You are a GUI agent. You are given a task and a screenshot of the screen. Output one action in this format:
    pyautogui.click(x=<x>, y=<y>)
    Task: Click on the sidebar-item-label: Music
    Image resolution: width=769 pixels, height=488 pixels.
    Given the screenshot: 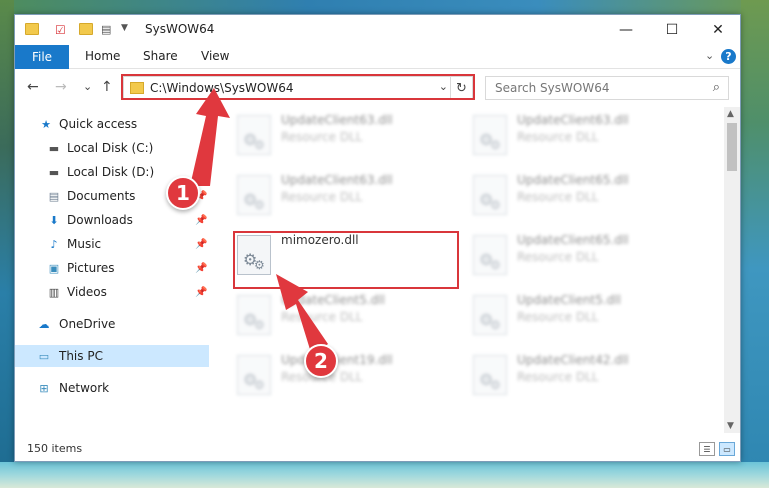 What is the action you would take?
    pyautogui.click(x=84, y=244)
    